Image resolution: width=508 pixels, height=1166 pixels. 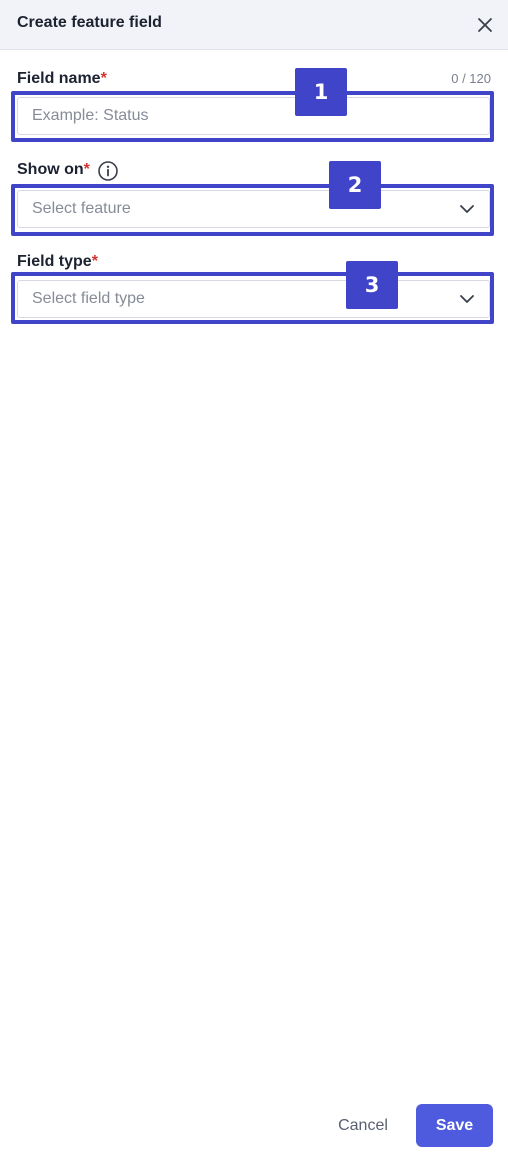 What do you see at coordinates (54, 261) in the screenshot?
I see `field-type-label-text: Field type` at bounding box center [54, 261].